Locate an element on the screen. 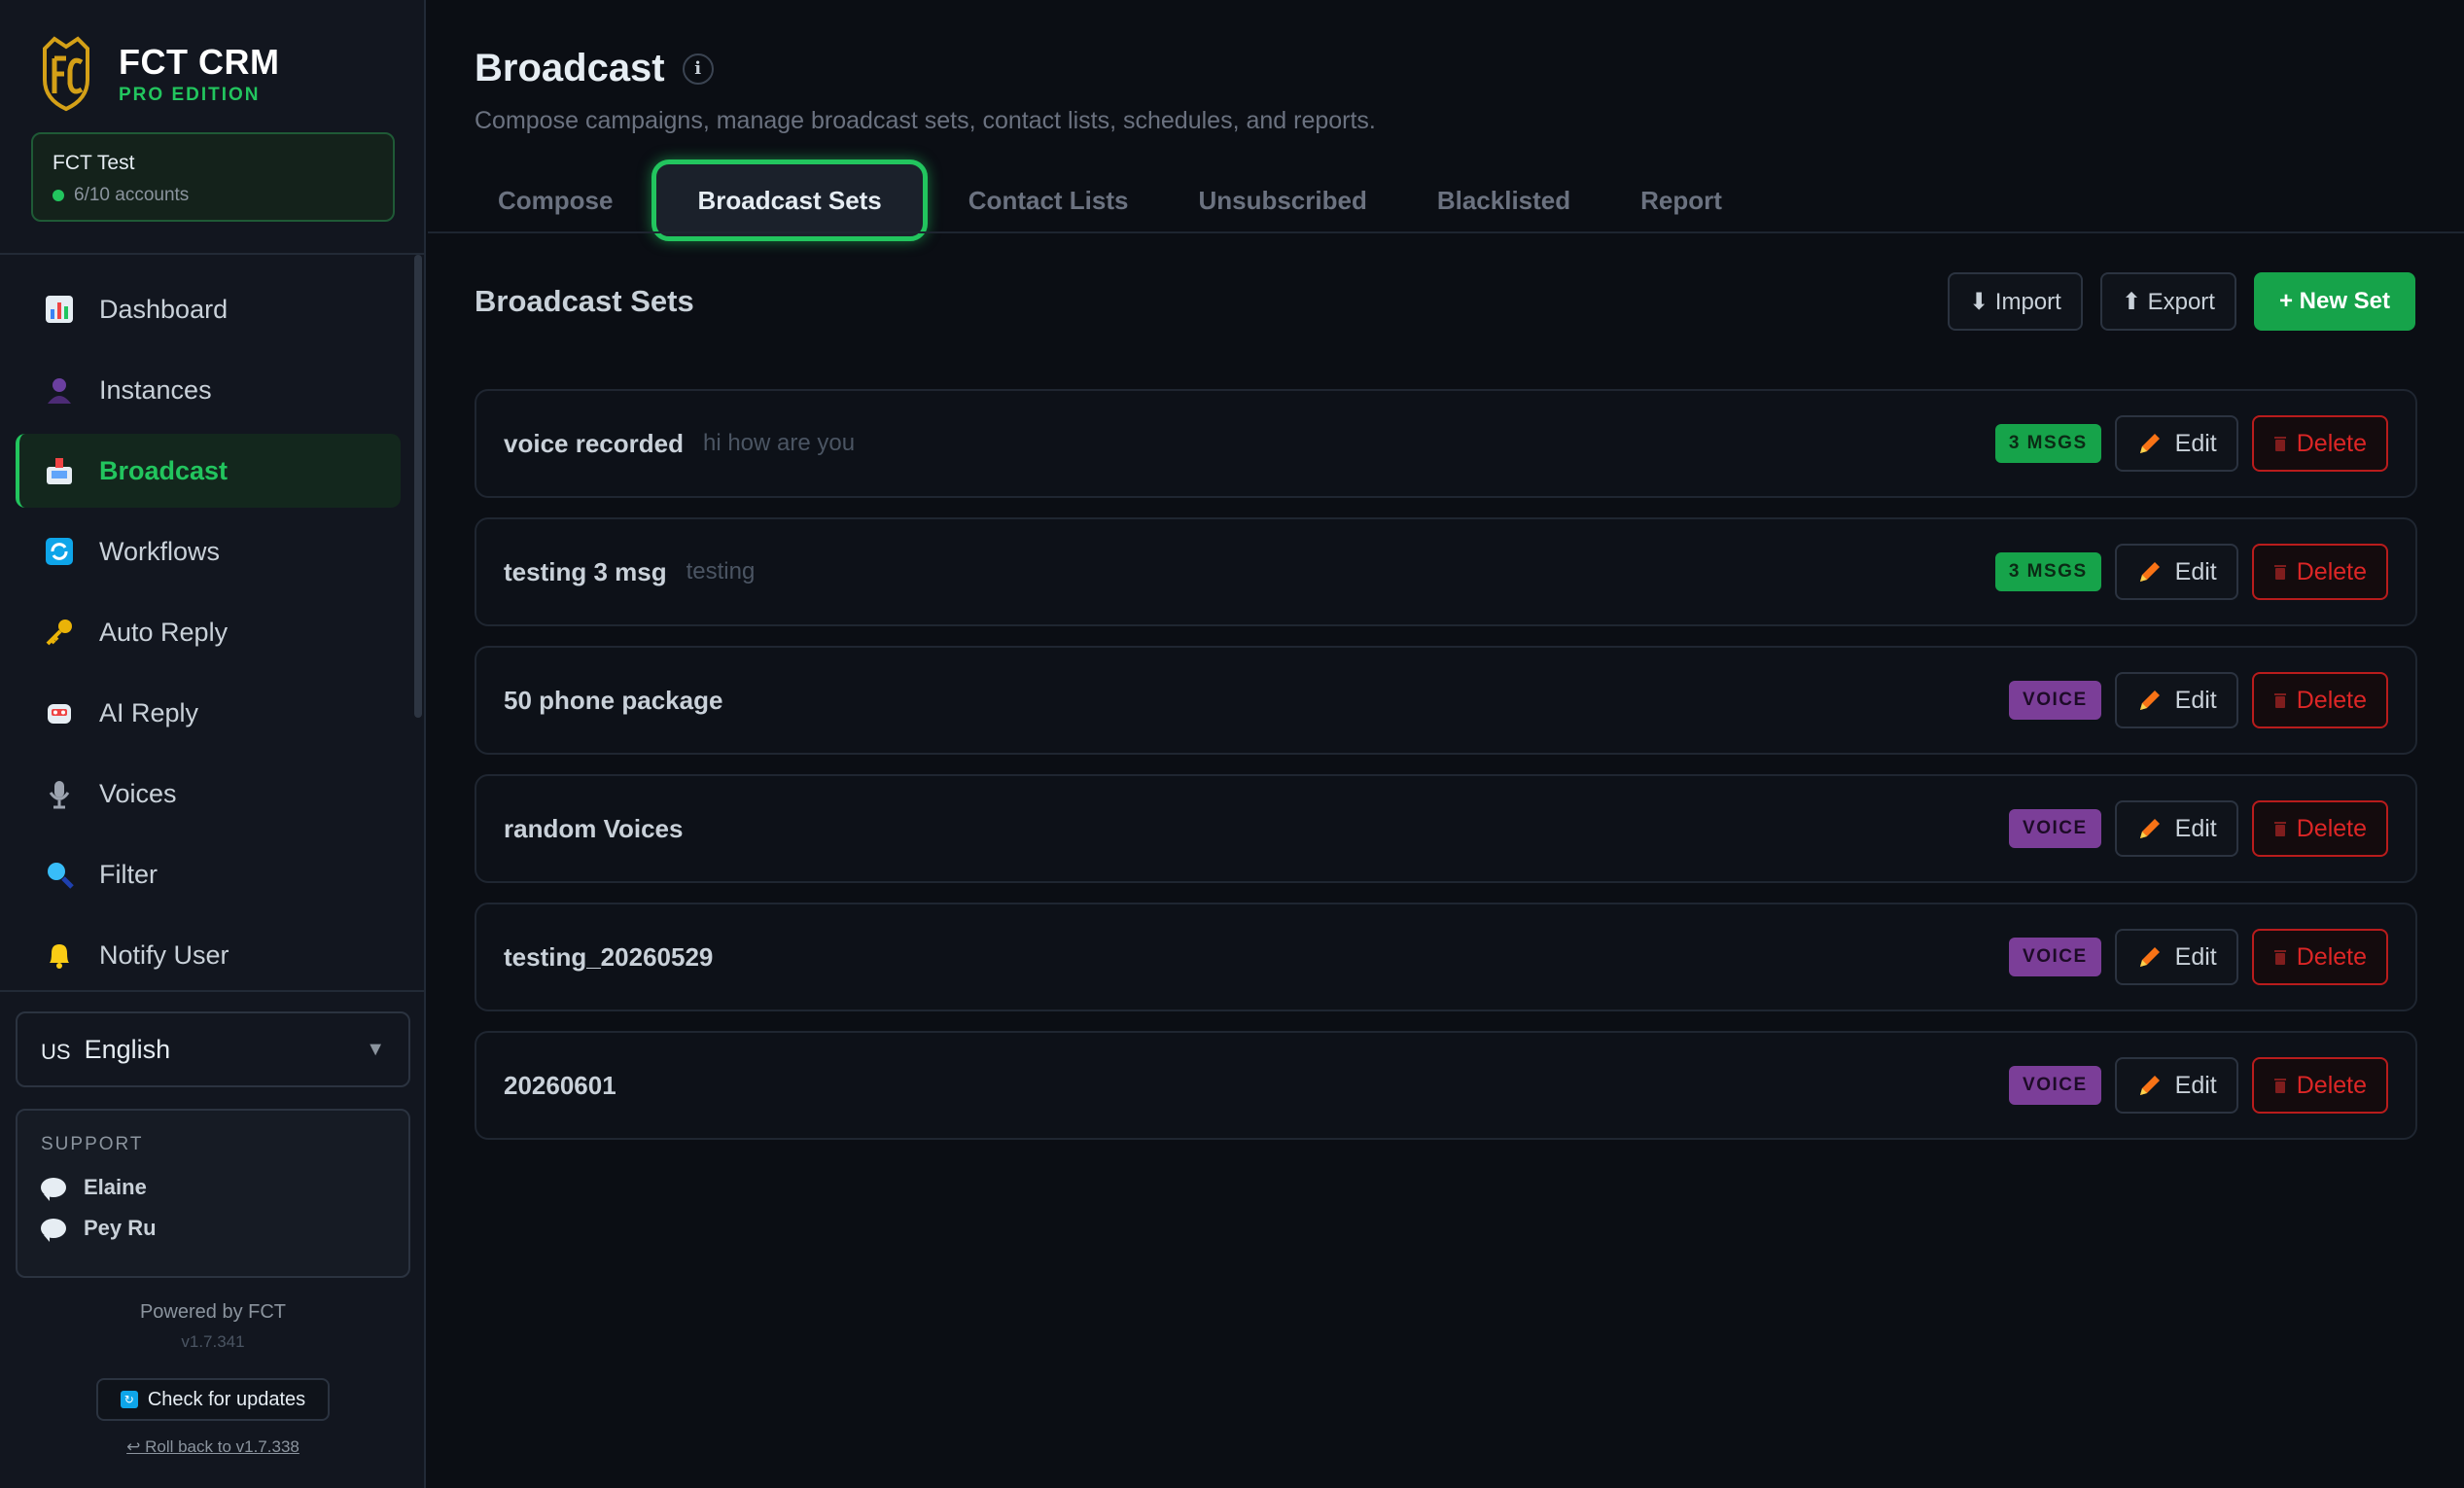 This screenshot has width=2464, height=1488. brand: FCT CRM PRO EDITION is located at coordinates (159, 74).